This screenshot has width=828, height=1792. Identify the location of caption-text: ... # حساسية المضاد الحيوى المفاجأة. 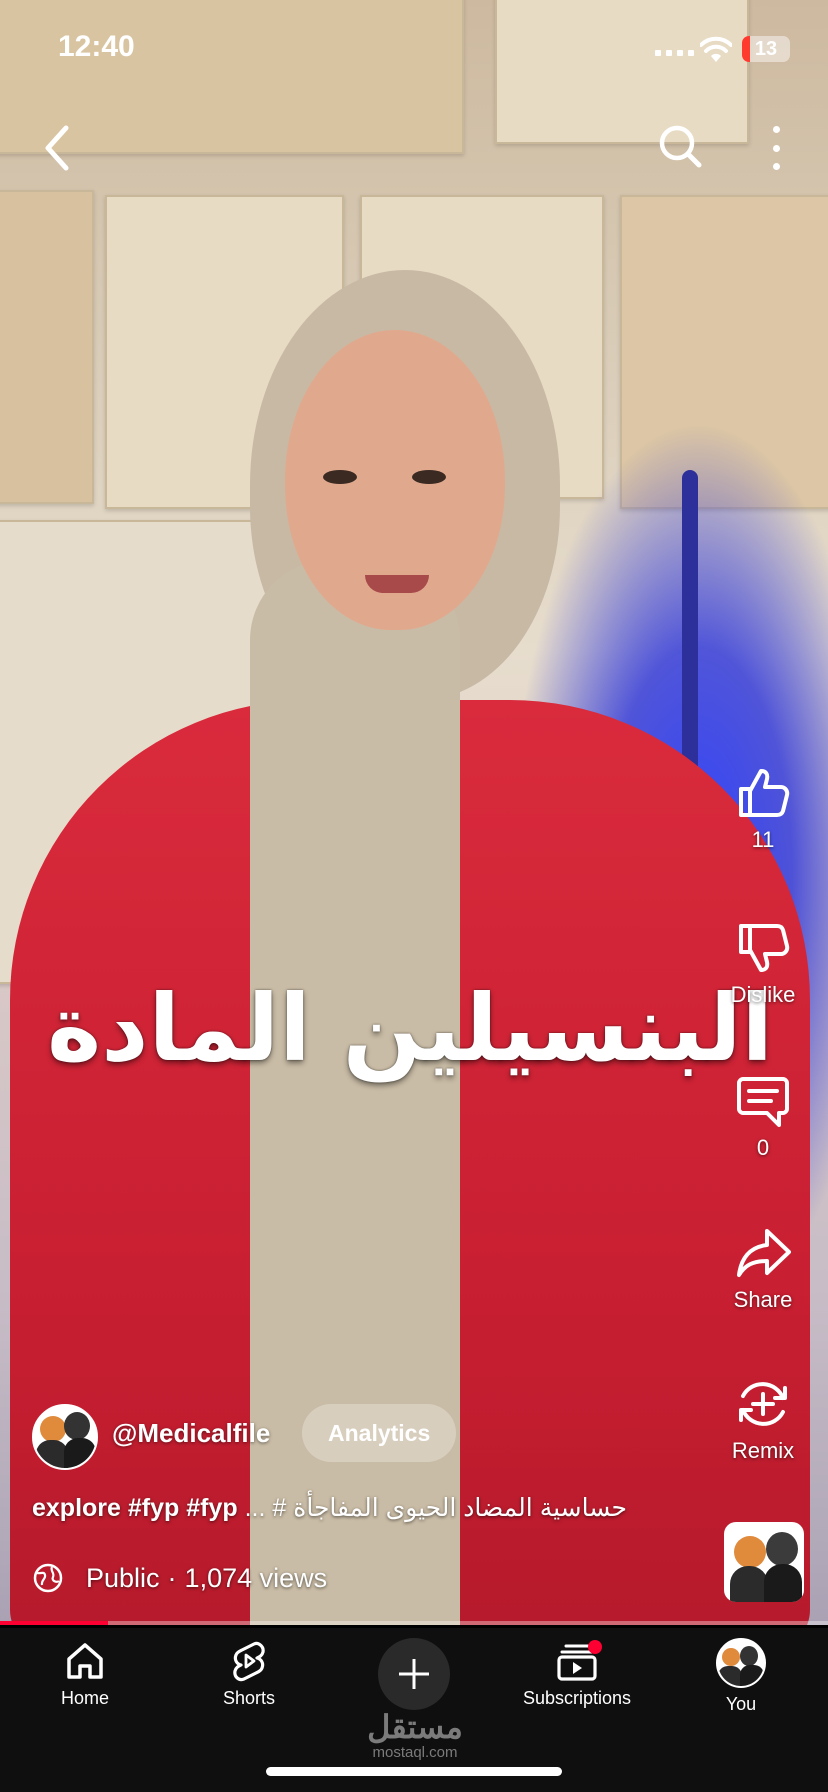
(435, 1508).